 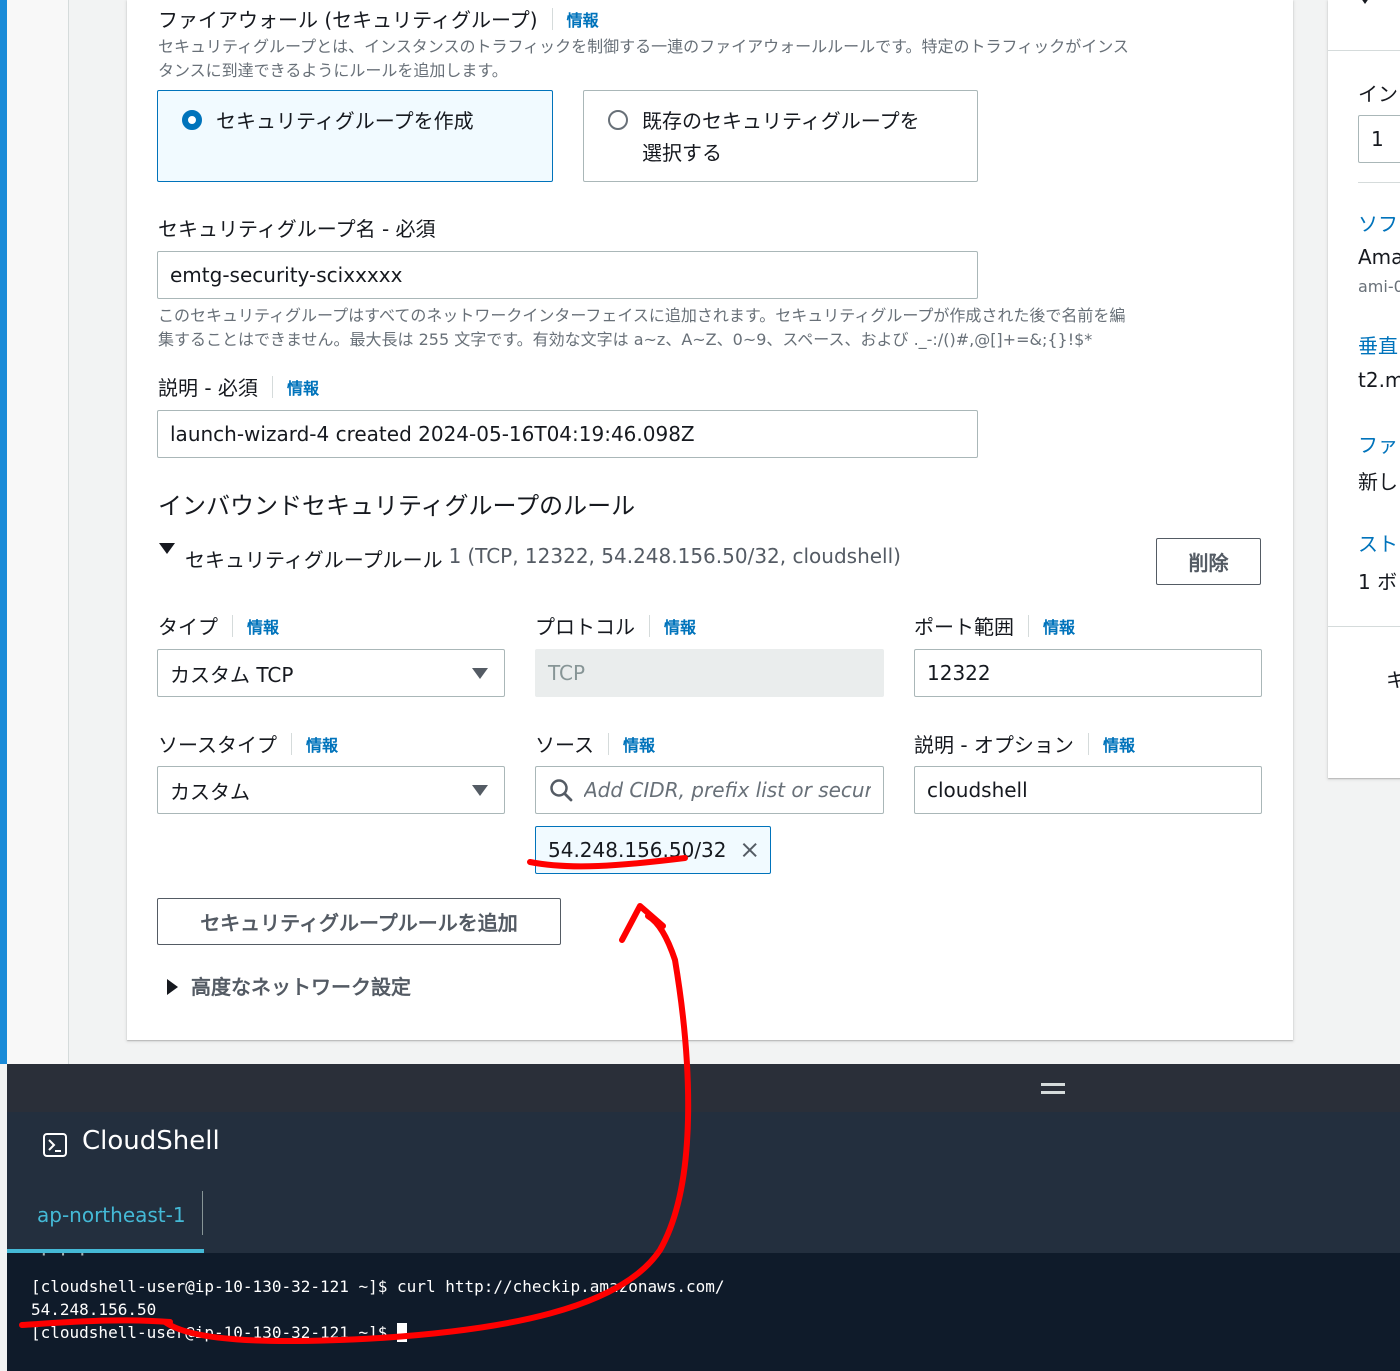 I want to click on type-label: タイプ, so click(x=188, y=627).